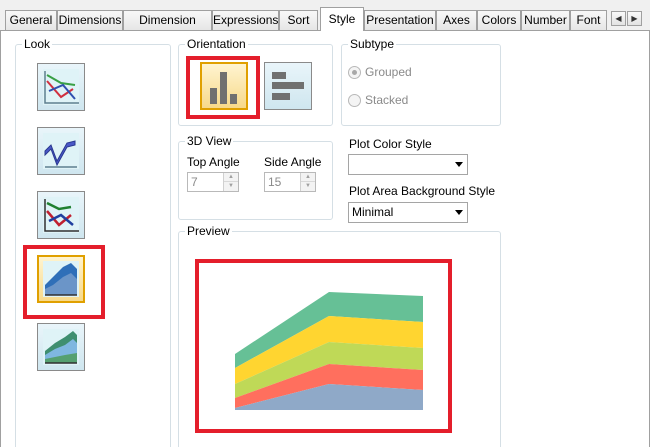 The width and height of the screenshot is (650, 447). I want to click on stacked-radio-label: Stacked, so click(387, 100).